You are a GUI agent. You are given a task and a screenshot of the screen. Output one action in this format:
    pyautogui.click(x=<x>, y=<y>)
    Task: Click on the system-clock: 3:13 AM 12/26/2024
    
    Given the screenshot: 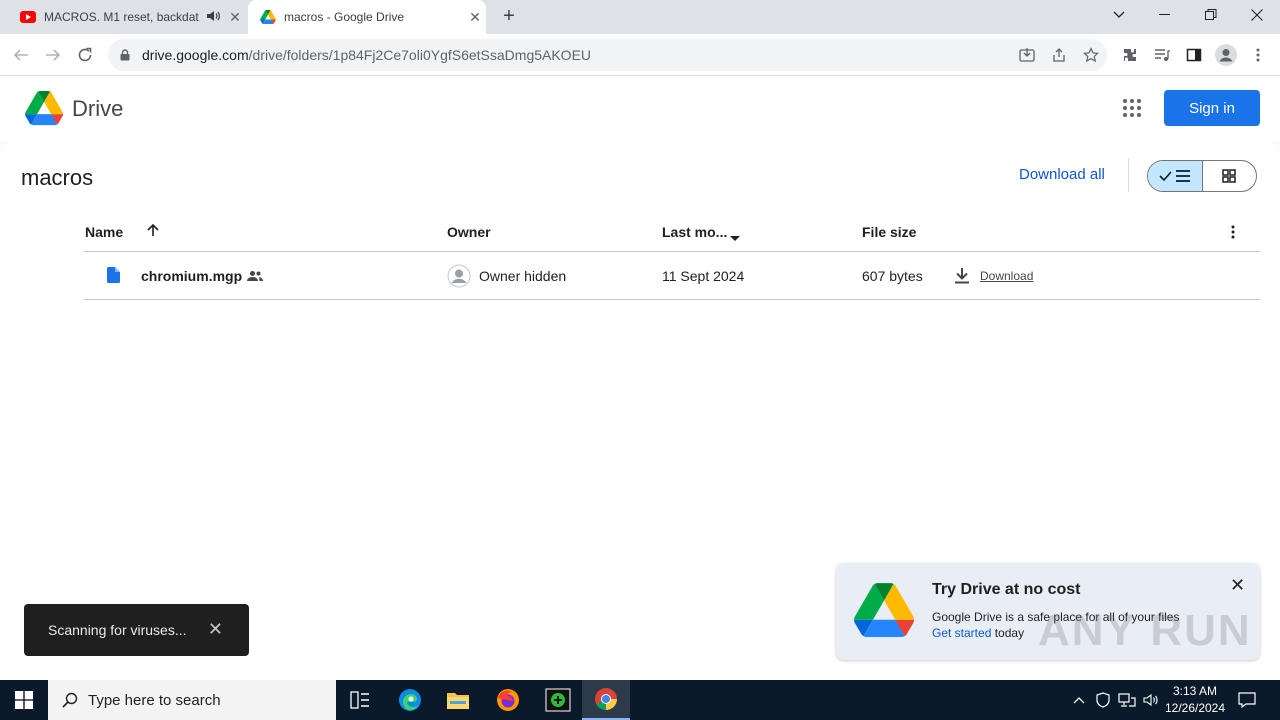 What is the action you would take?
    pyautogui.click(x=1195, y=700)
    